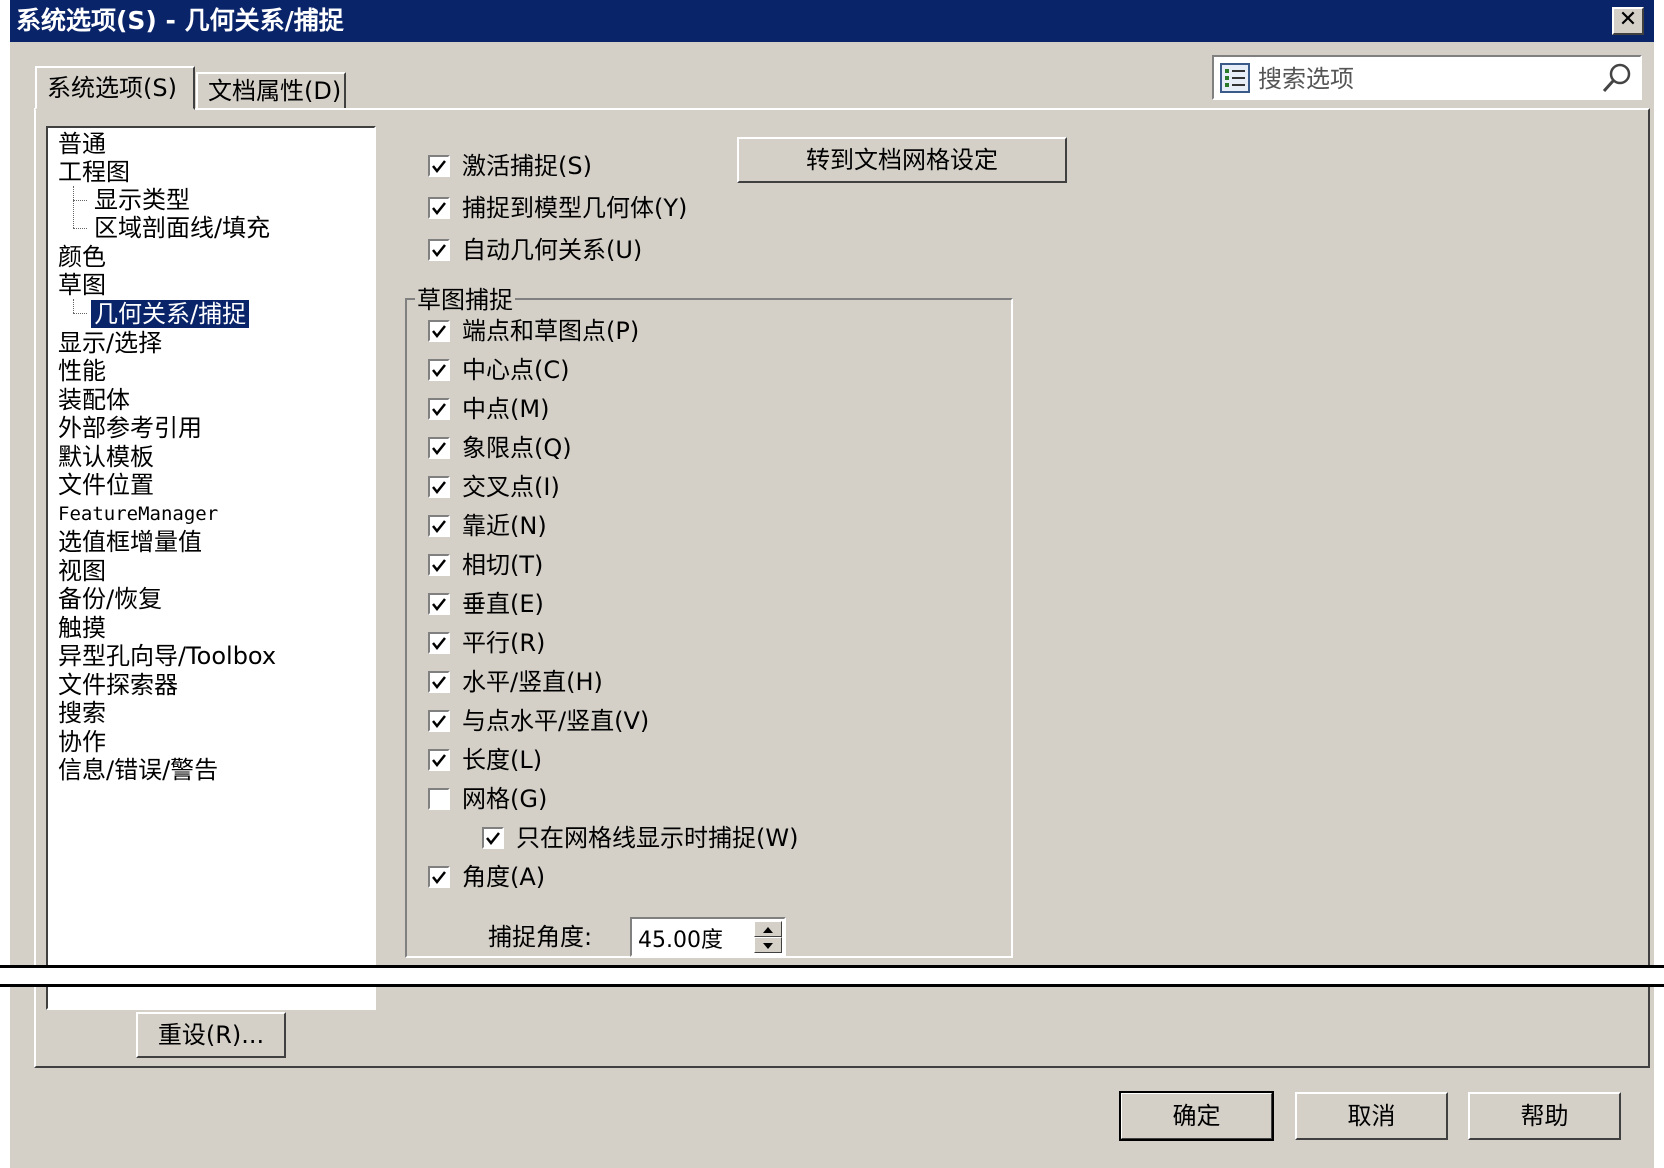 The width and height of the screenshot is (1664, 1168). I want to click on spin-down-button, so click(768, 945).